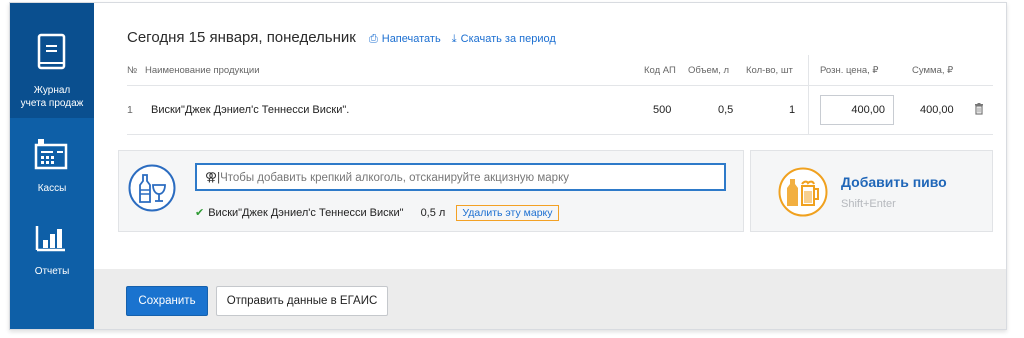 This screenshot has height=338, width=1024. Describe the element at coordinates (130, 110) in the screenshot. I see `row-number: 1` at that location.